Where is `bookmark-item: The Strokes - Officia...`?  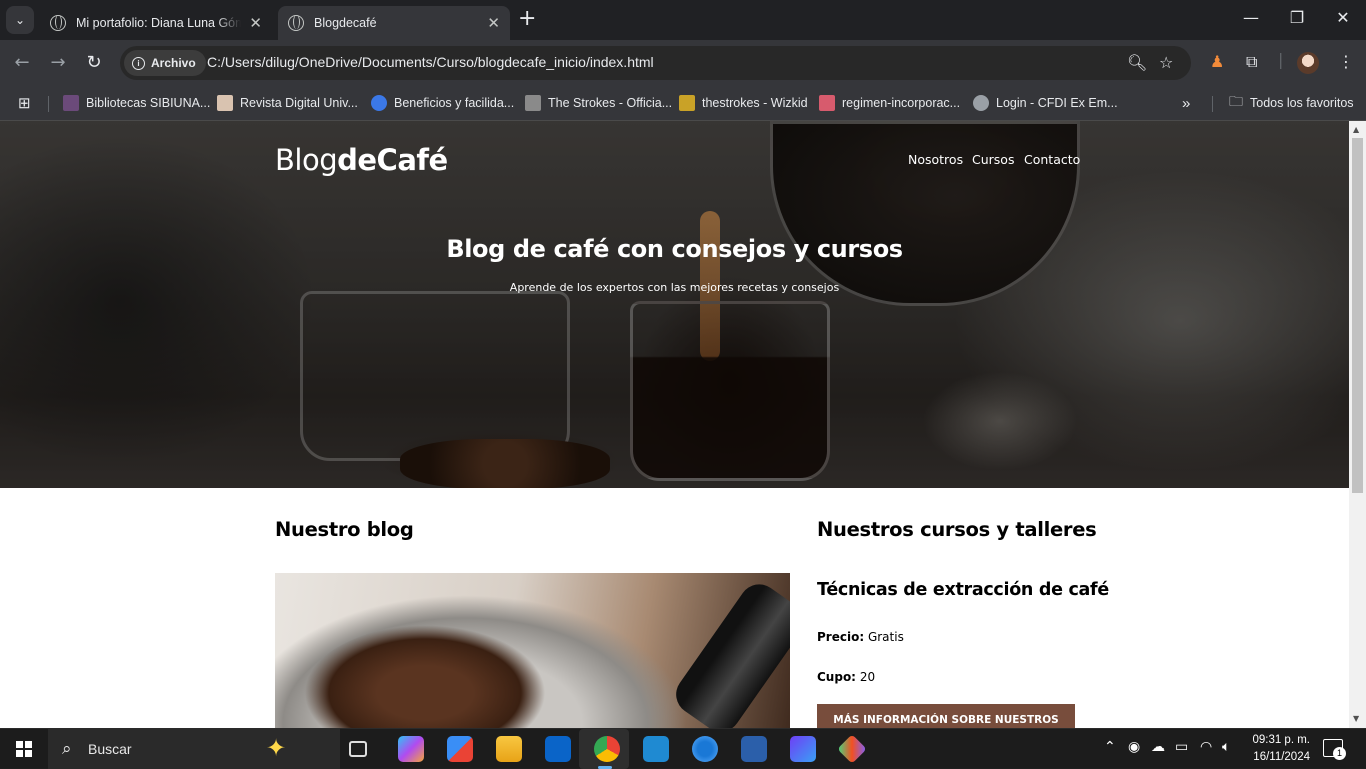
bookmark-item: The Strokes - Officia... is located at coordinates (598, 103).